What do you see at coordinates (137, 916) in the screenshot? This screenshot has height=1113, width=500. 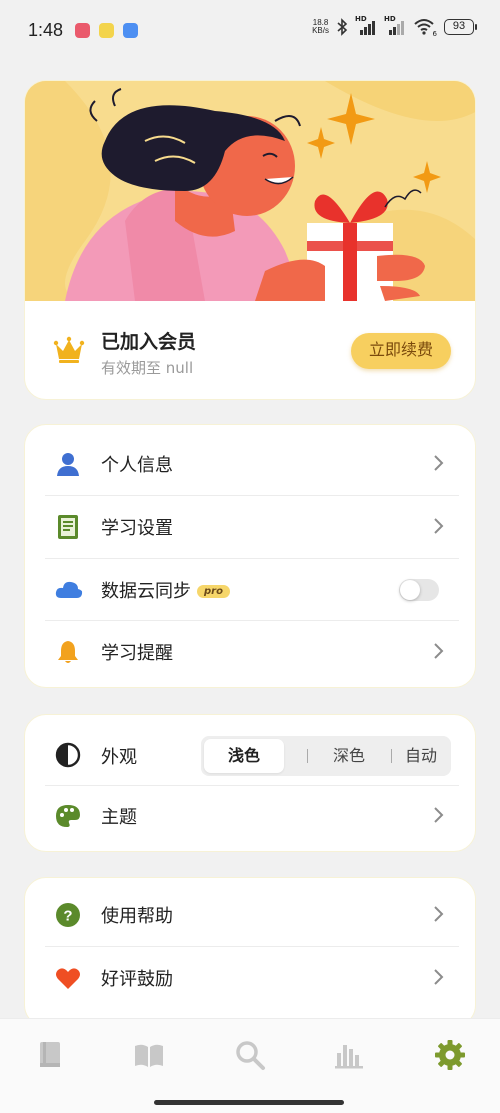 I see `menu-label: 使用帮助` at bounding box center [137, 916].